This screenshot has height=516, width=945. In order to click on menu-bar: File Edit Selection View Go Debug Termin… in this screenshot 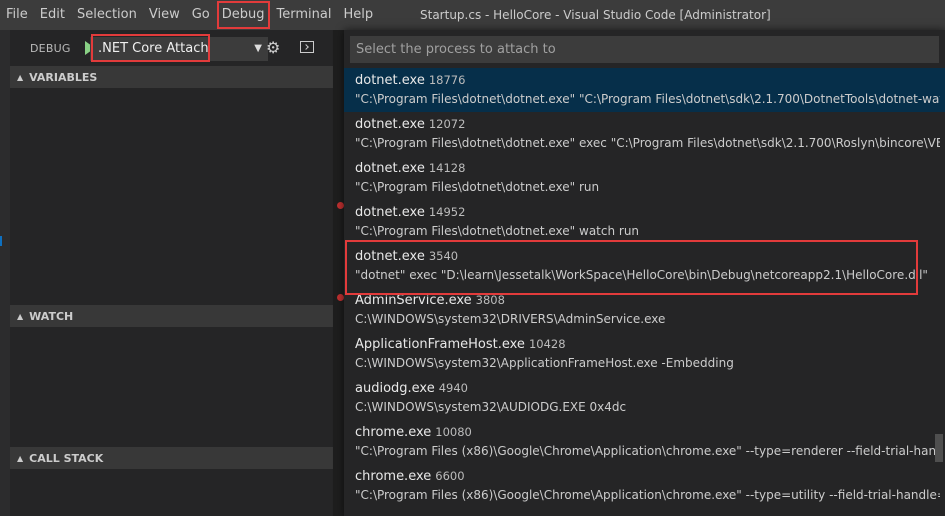, I will do `click(189, 15)`.